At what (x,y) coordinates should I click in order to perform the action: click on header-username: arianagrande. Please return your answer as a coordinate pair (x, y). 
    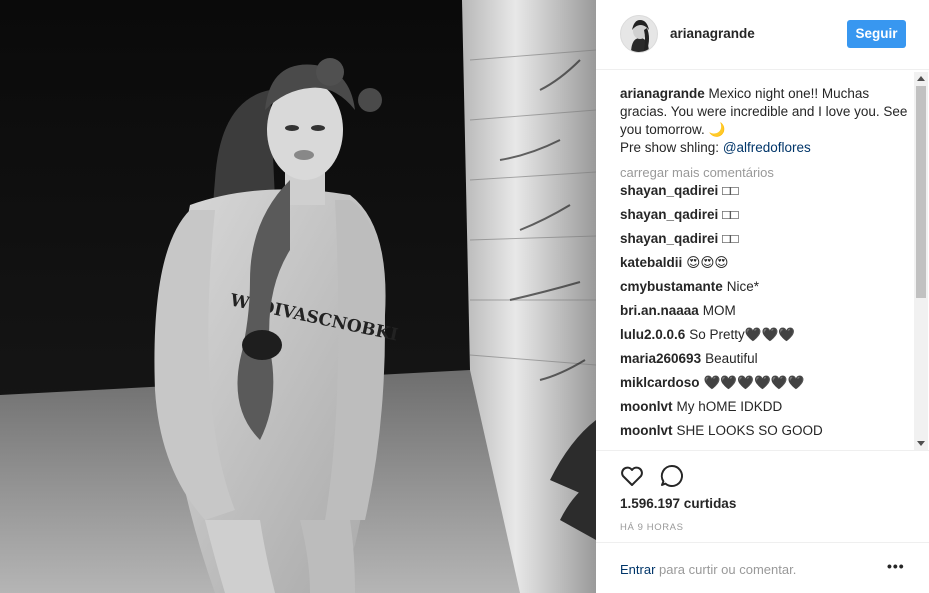
    Looking at the image, I should click on (712, 33).